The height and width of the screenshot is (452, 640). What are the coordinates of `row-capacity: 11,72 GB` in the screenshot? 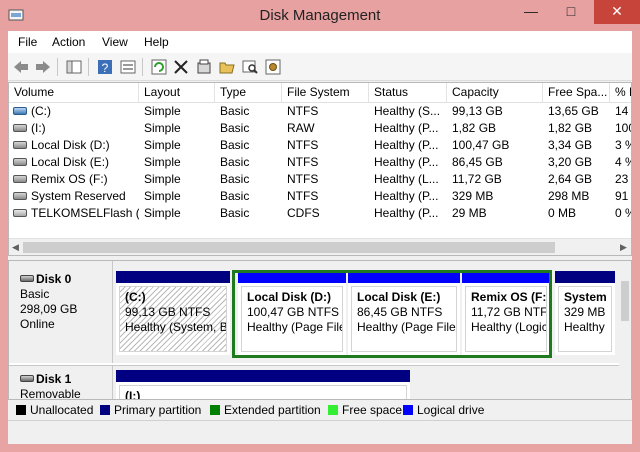 It's located at (477, 179).